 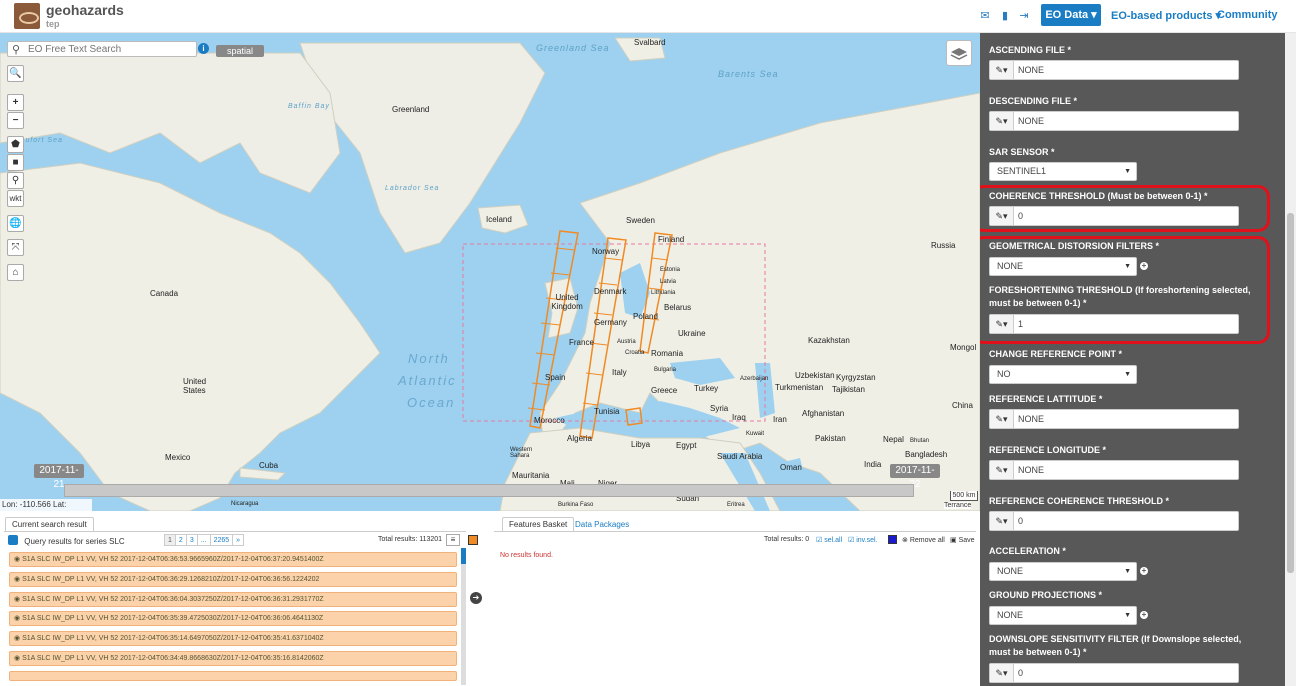 I want to click on map-label-cuba: Cuba, so click(x=269, y=465).